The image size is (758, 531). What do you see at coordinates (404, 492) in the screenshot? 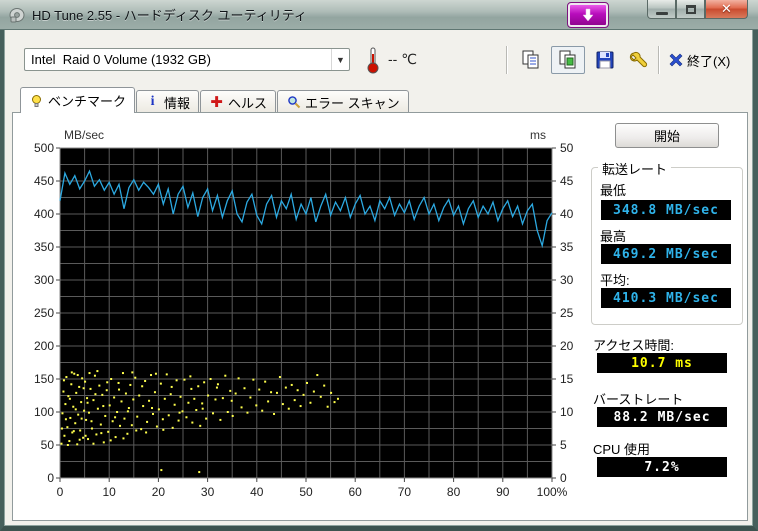
I see `axis-tick-label: 70` at bounding box center [404, 492].